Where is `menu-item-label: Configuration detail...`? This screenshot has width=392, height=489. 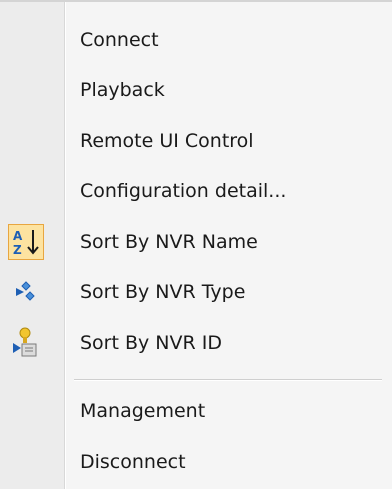
menu-item-label: Configuration detail... is located at coordinates (183, 191).